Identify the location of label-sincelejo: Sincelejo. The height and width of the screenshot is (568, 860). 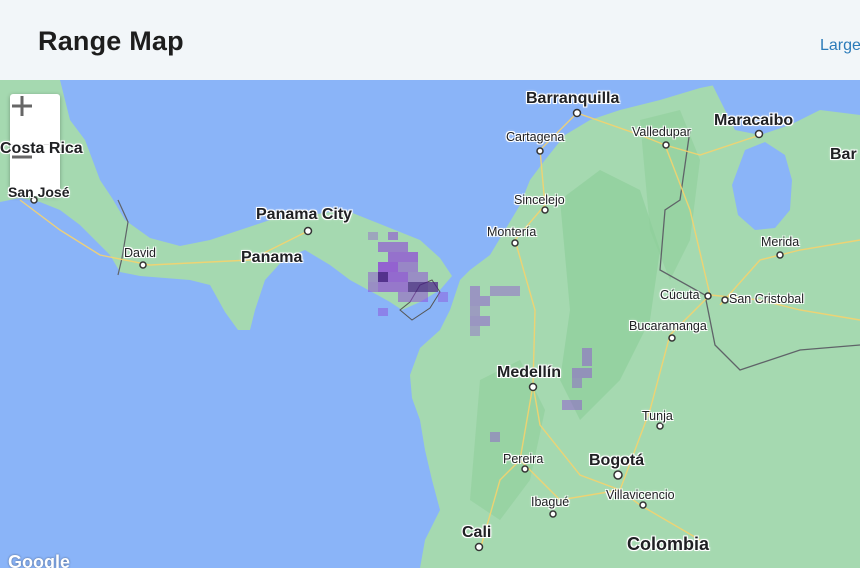
(539, 200).